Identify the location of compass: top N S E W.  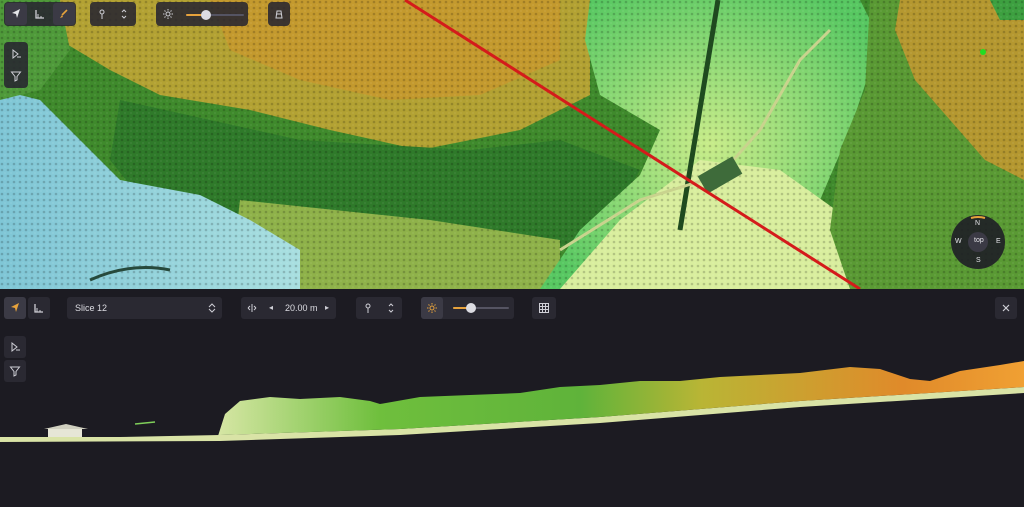
(978, 242).